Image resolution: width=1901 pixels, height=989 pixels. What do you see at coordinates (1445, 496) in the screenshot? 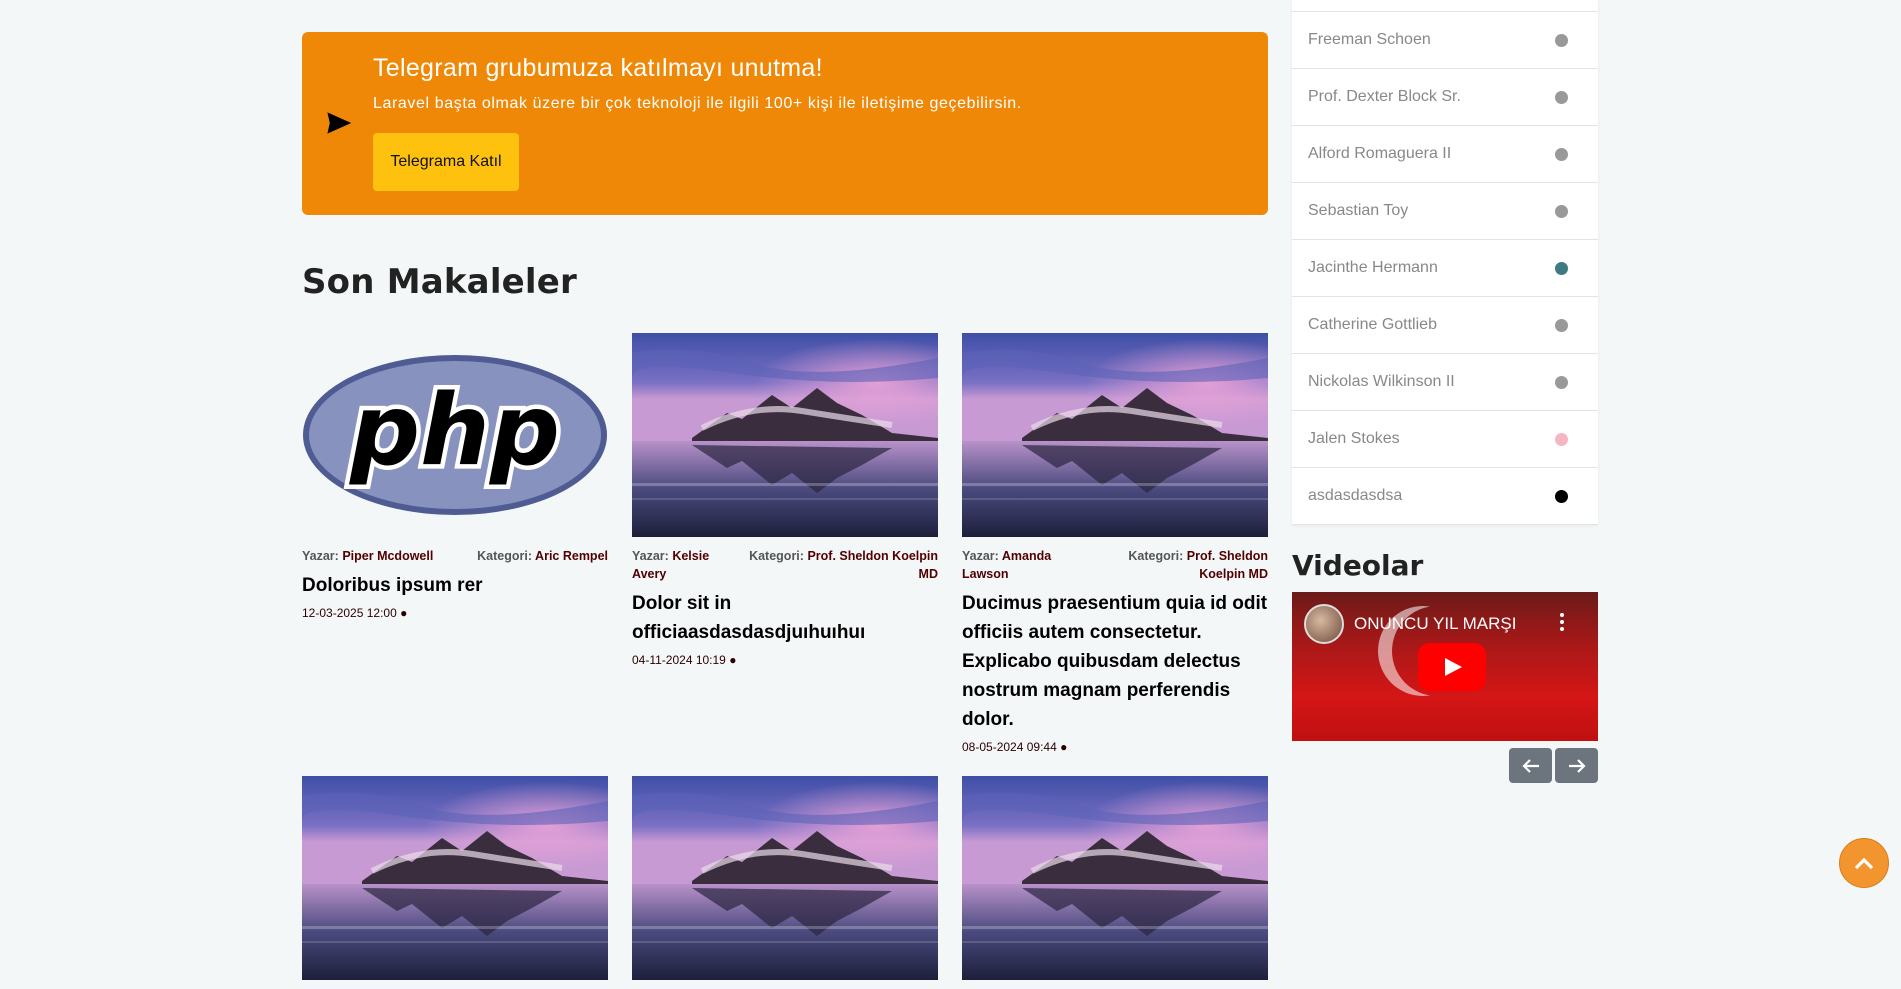
I see `list-item: asdasdasdsa` at bounding box center [1445, 496].